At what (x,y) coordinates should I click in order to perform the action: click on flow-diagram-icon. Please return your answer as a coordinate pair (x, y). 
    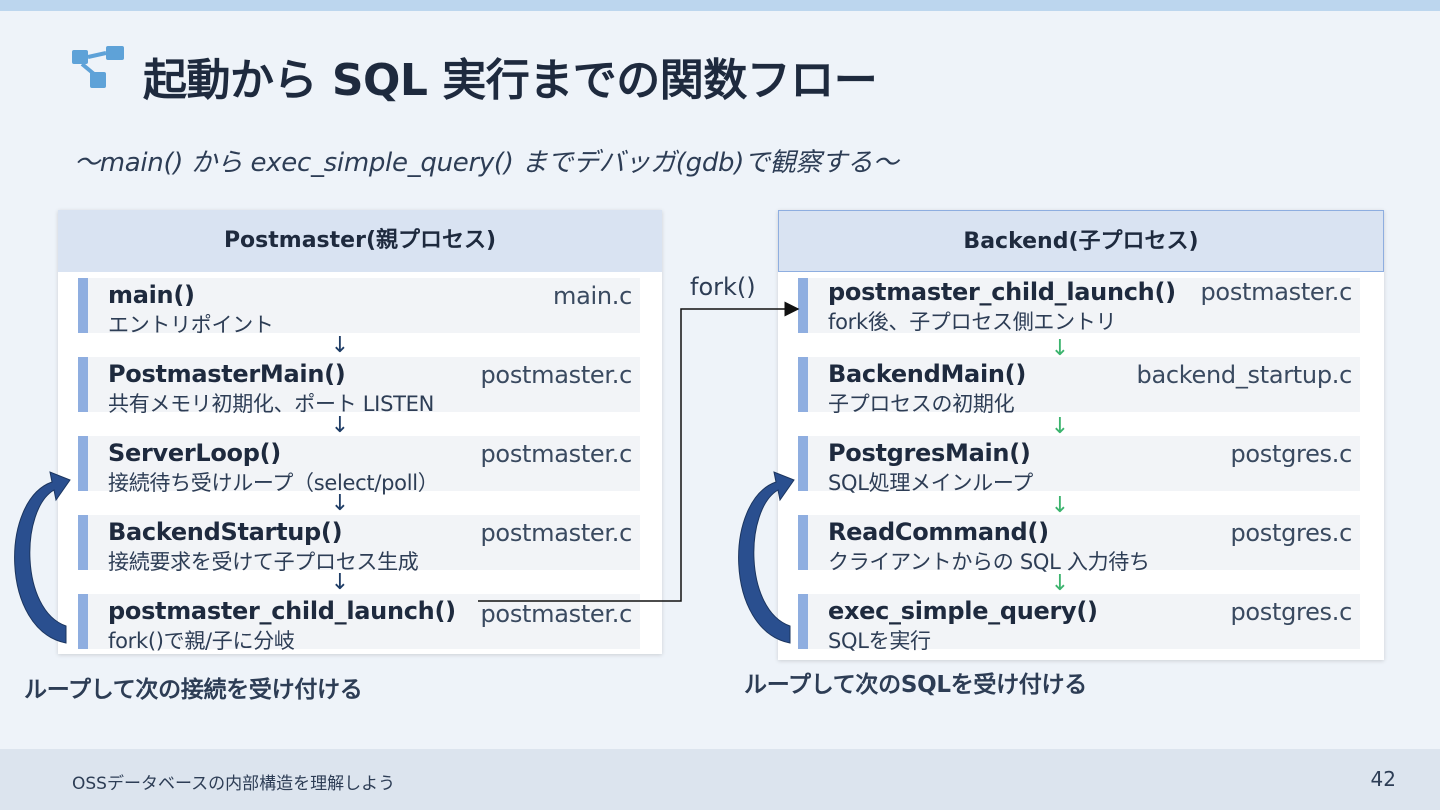
    Looking at the image, I should click on (98, 67).